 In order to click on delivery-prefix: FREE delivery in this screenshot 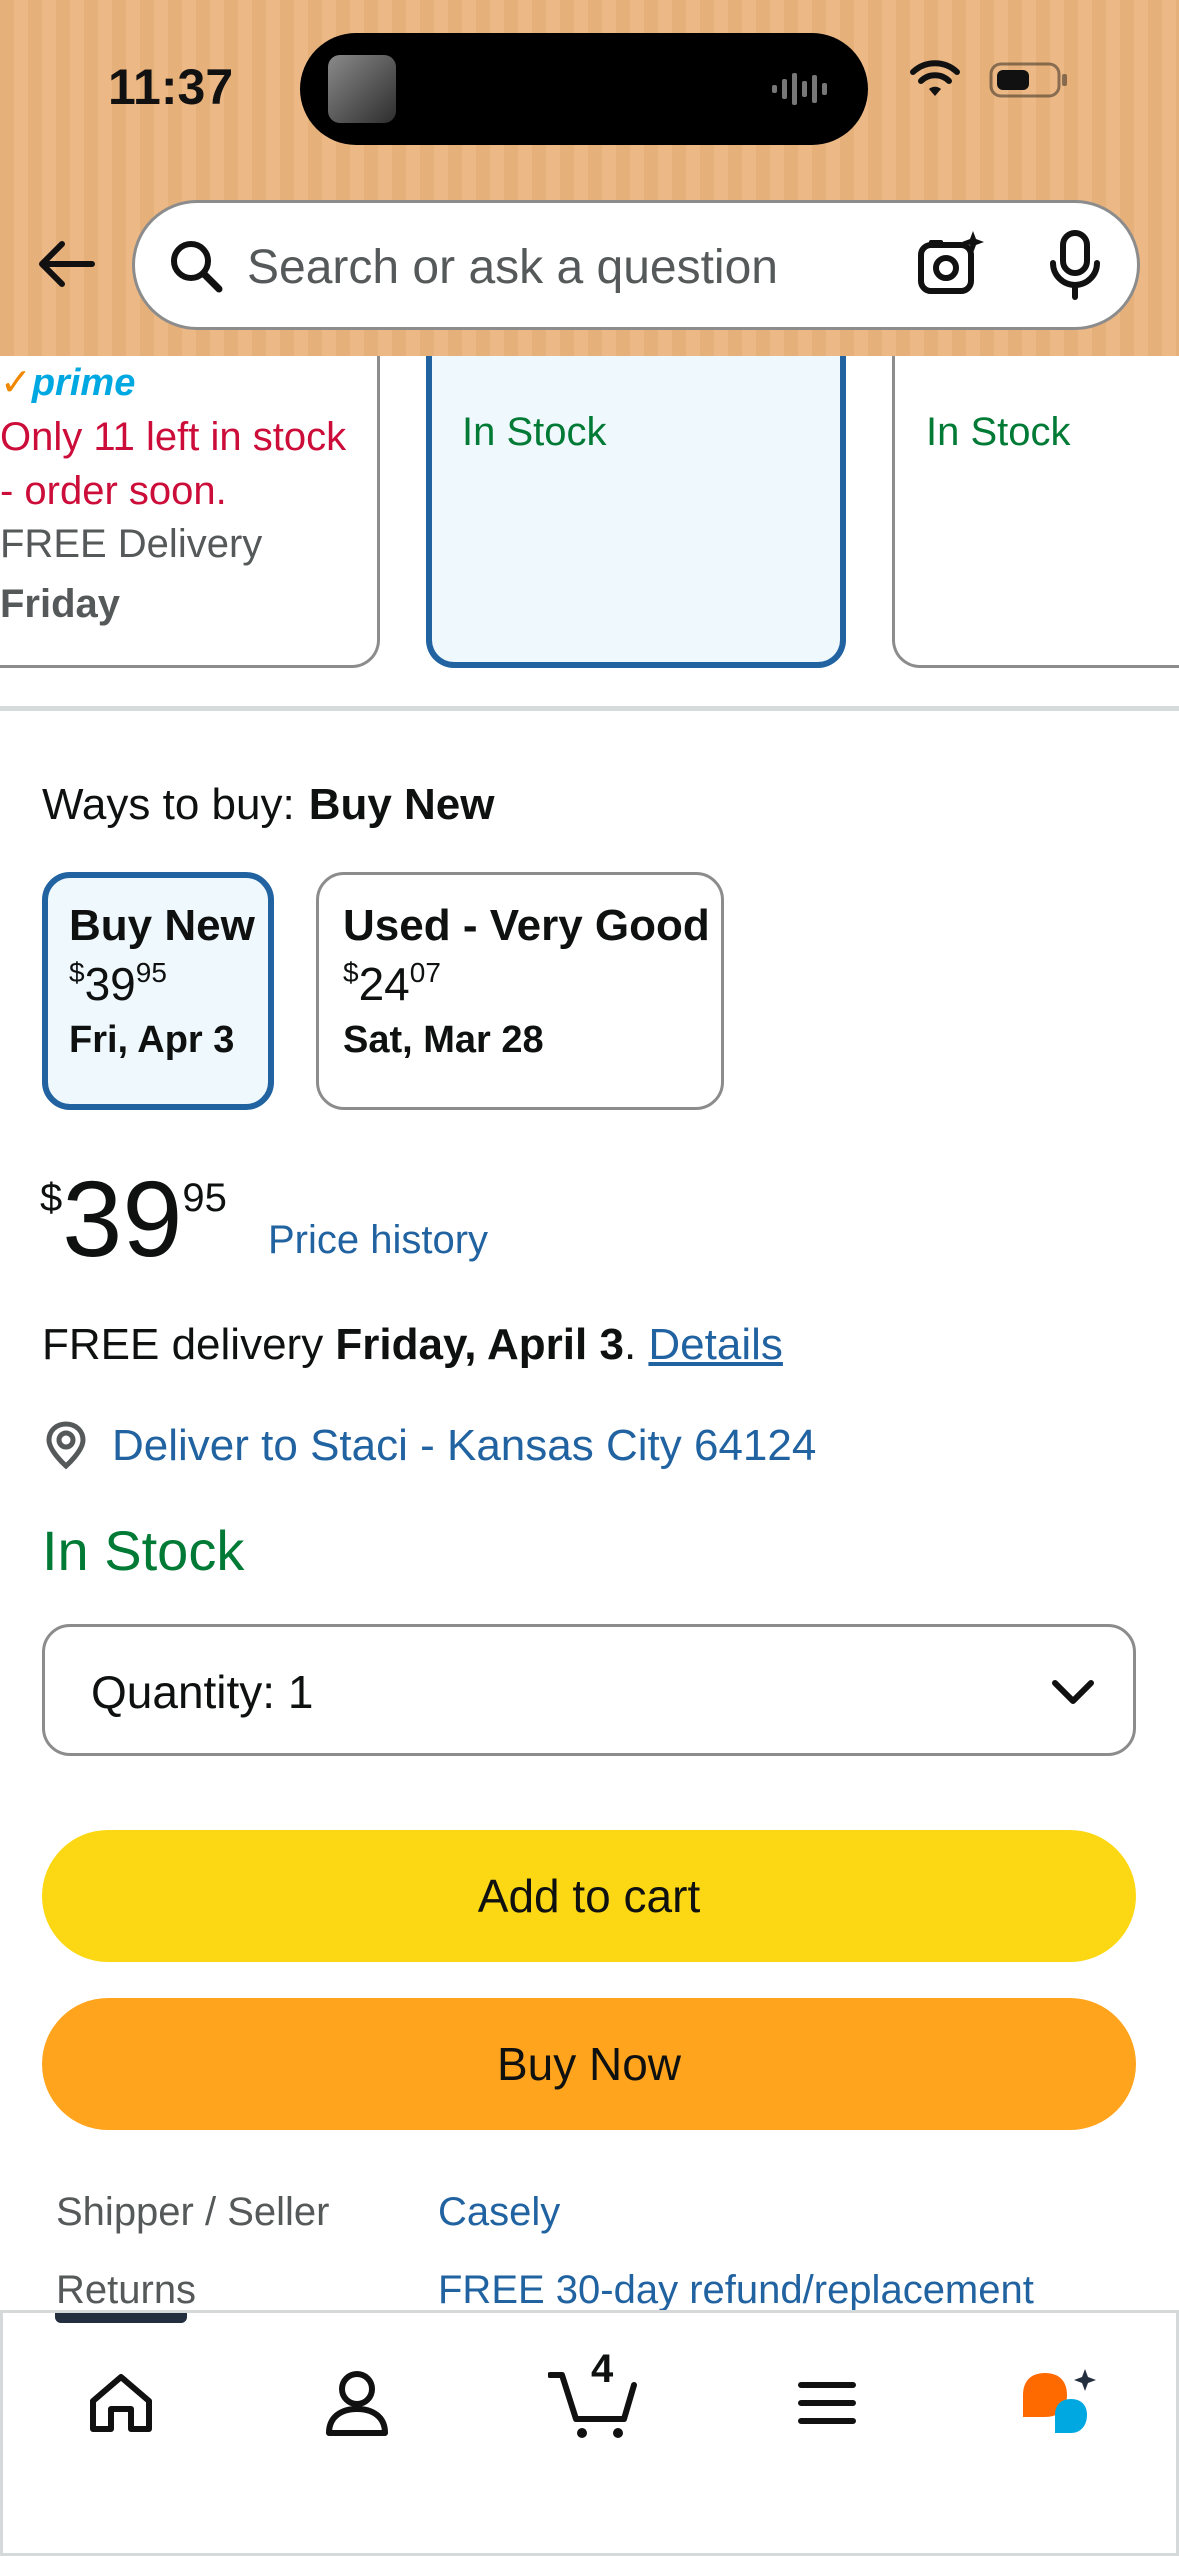, I will do `click(183, 1344)`.